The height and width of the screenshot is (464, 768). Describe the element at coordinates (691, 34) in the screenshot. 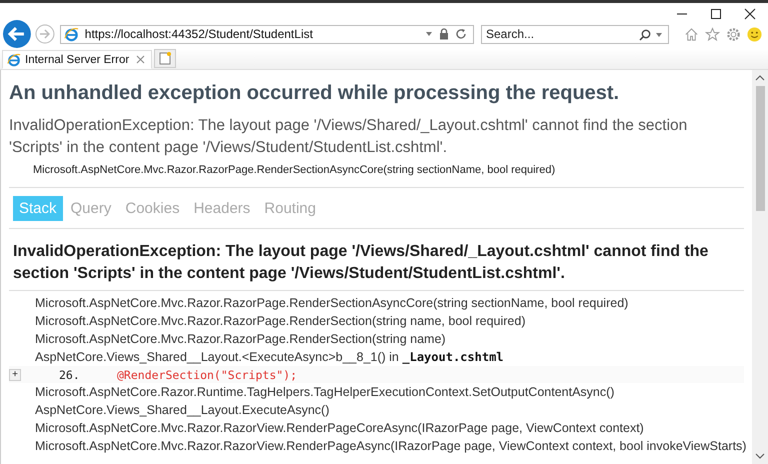

I see `home-icon` at that location.